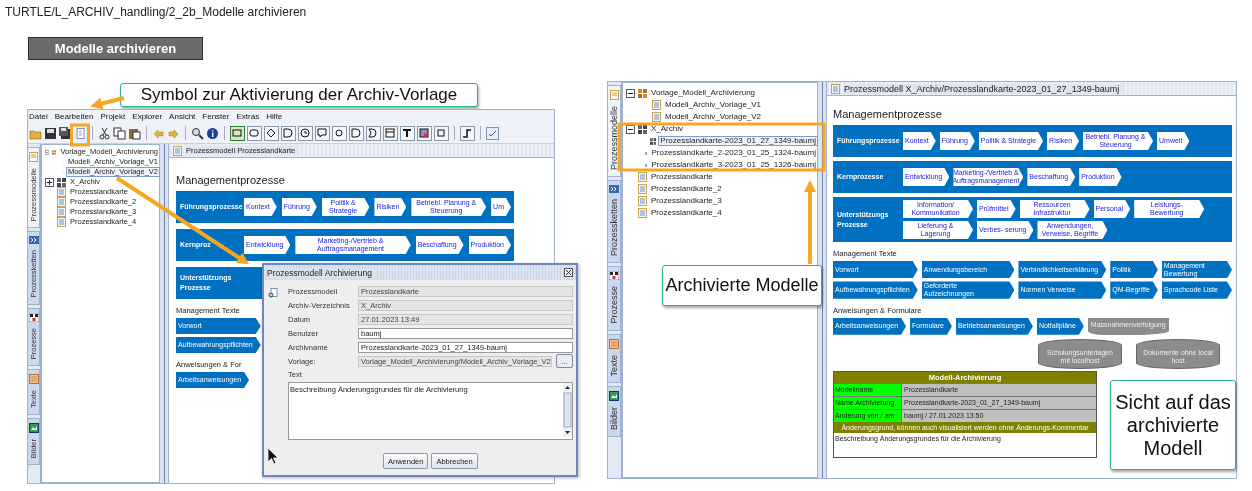 The width and height of the screenshot is (1252, 491). I want to click on tree-item: Prozesslandkarte_3-2023_01_25_1326-baumj, so click(733, 165).